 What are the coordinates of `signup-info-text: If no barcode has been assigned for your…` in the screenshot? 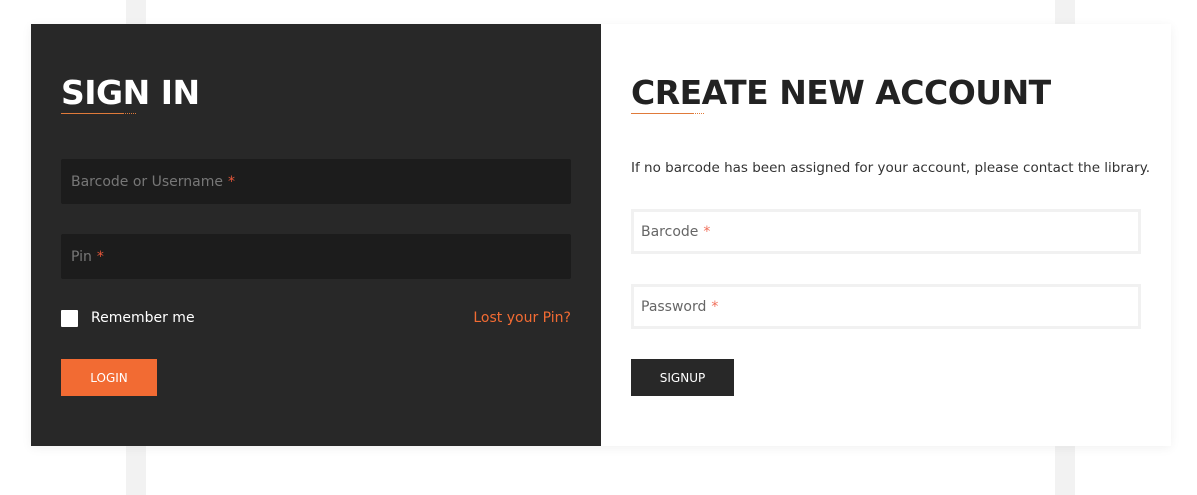 It's located at (891, 168).